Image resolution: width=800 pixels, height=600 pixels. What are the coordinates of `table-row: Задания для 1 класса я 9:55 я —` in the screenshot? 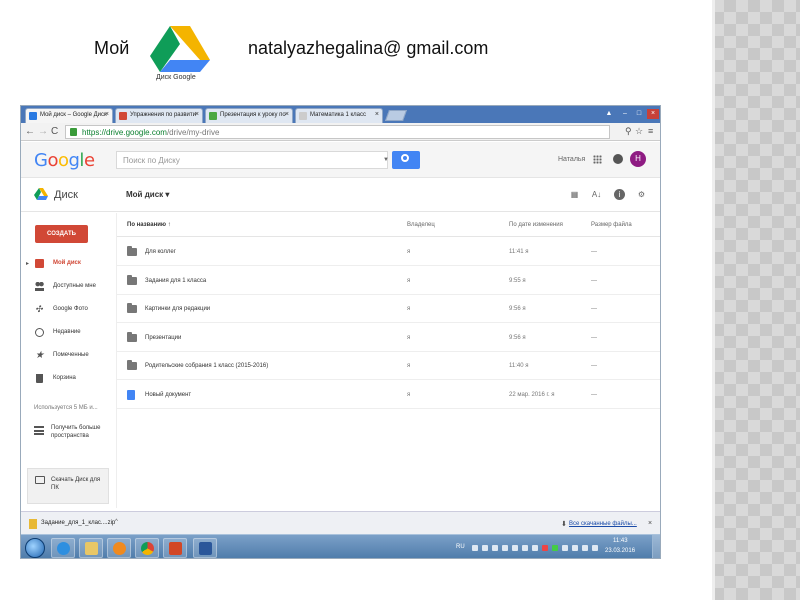 It's located at (388, 281).